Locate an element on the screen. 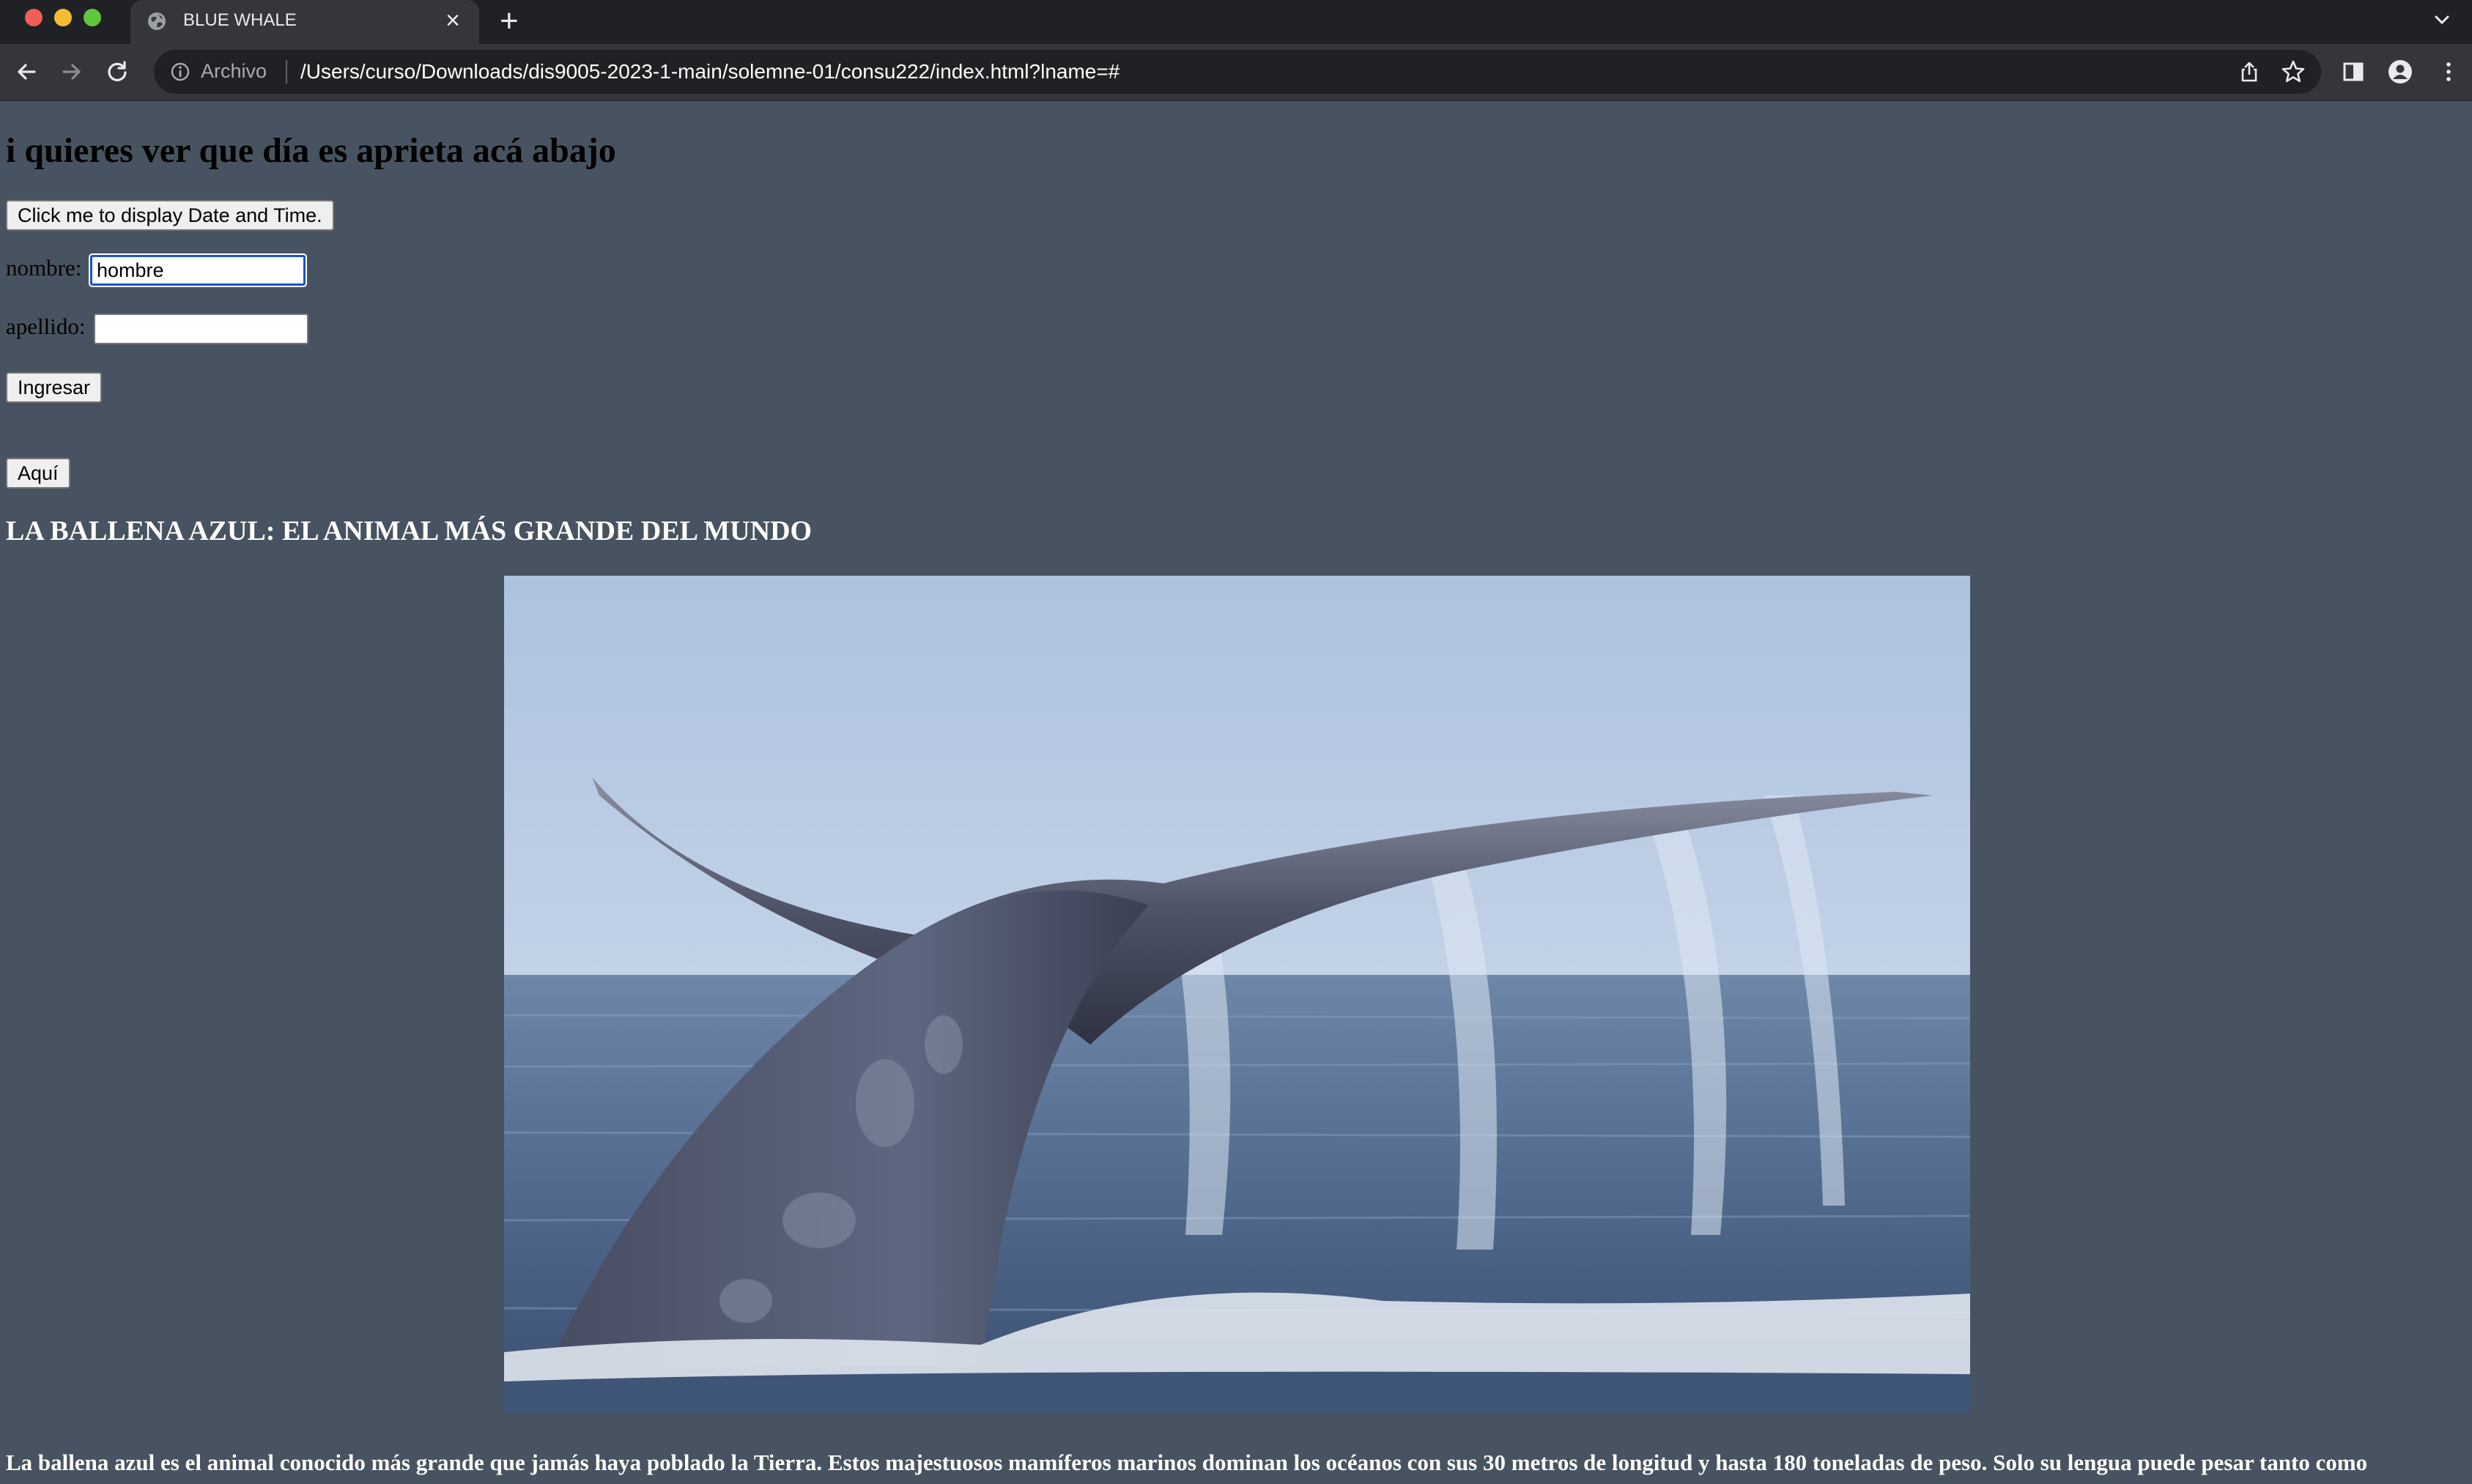  divider is located at coordinates (286, 72).